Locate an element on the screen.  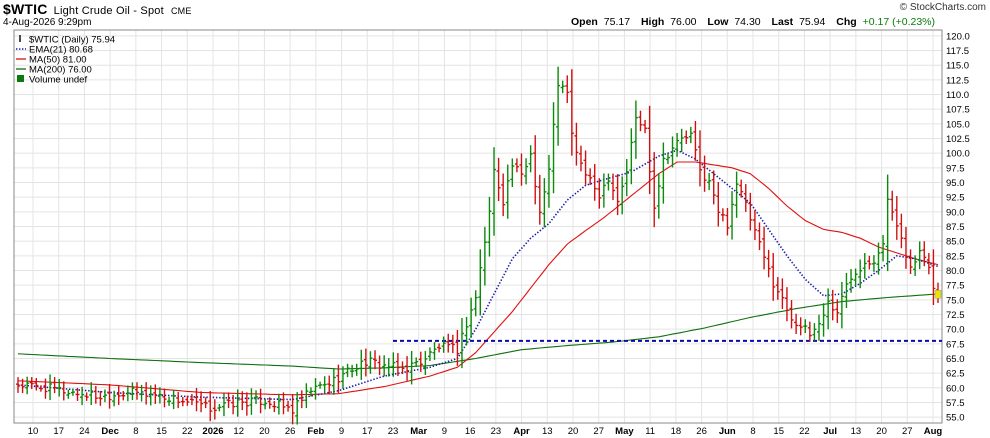
y-tick-label: 77.5 is located at coordinates (955, 286).